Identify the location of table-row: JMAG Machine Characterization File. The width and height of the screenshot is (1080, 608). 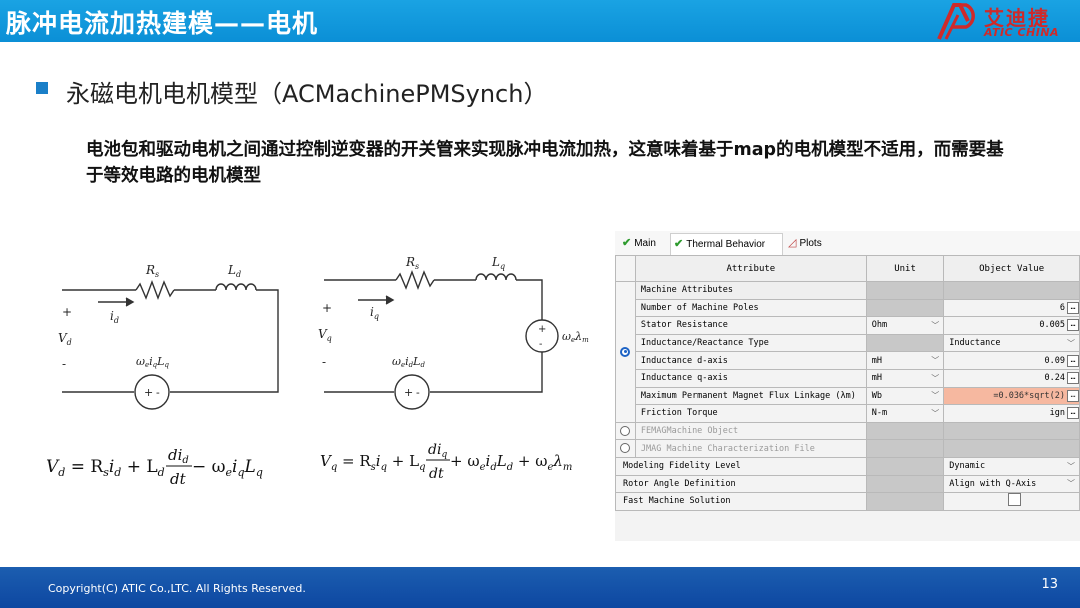
(847, 448).